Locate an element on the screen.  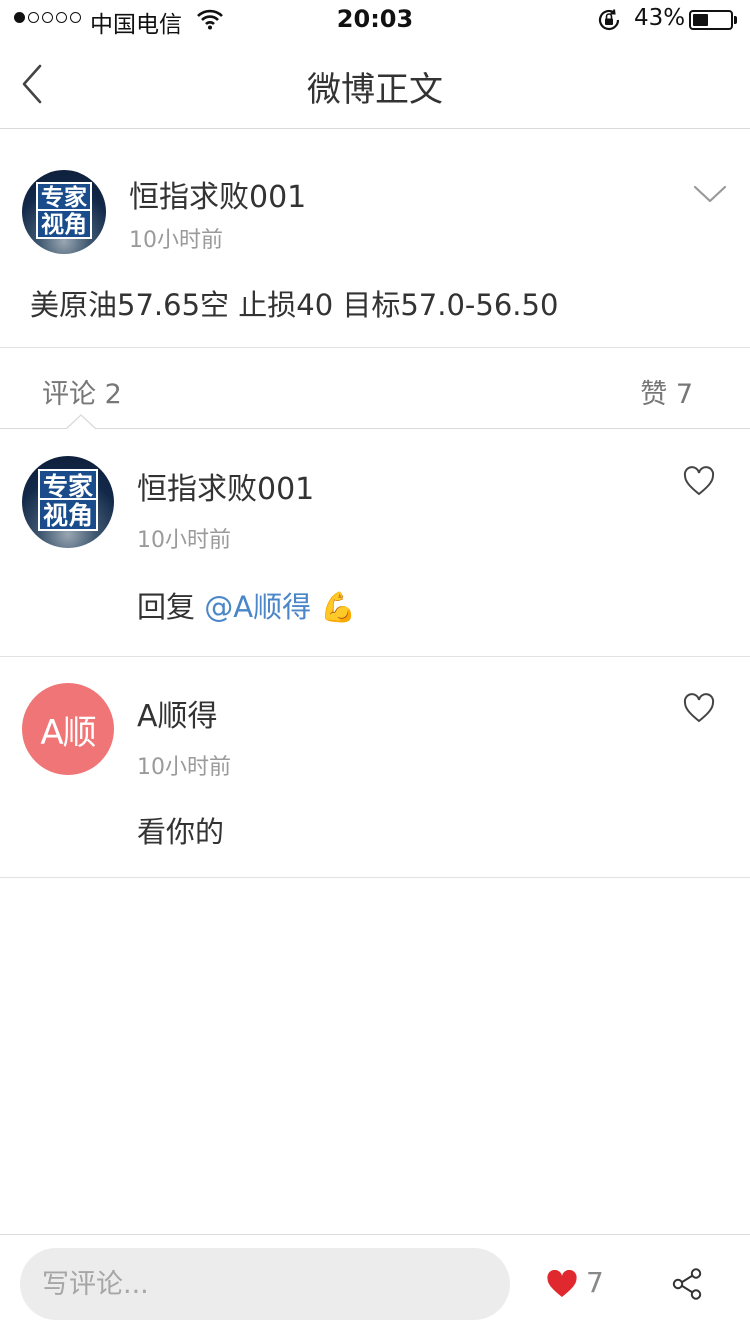
comment-divider is located at coordinates (375, 877).